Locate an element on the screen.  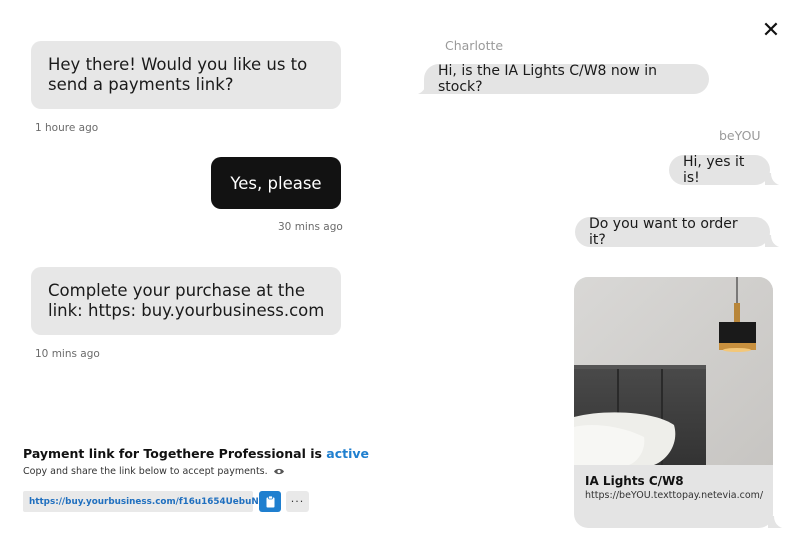
product-image is located at coordinates (673, 371).